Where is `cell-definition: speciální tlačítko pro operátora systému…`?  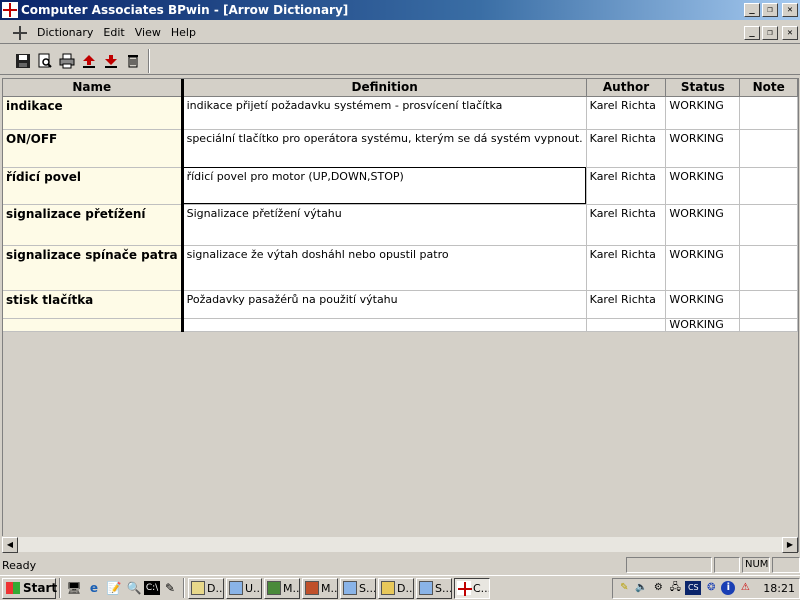
cell-definition: speciální tlačítko pro operátora systému… is located at coordinates (384, 148).